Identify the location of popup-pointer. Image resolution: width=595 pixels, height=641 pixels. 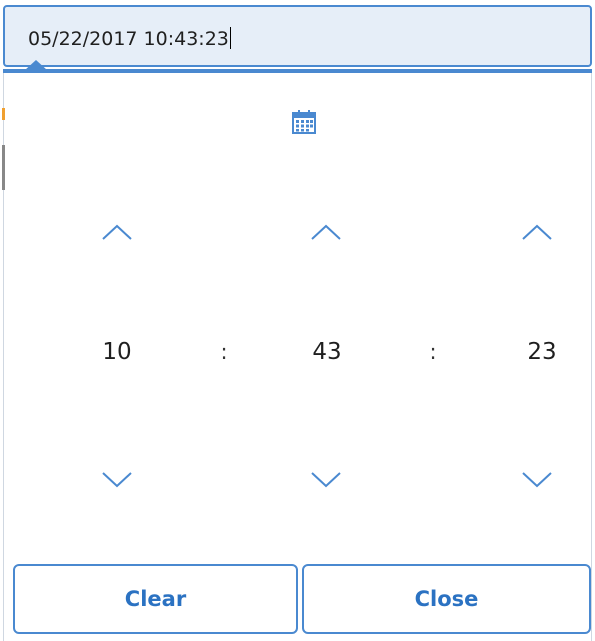
(36, 65).